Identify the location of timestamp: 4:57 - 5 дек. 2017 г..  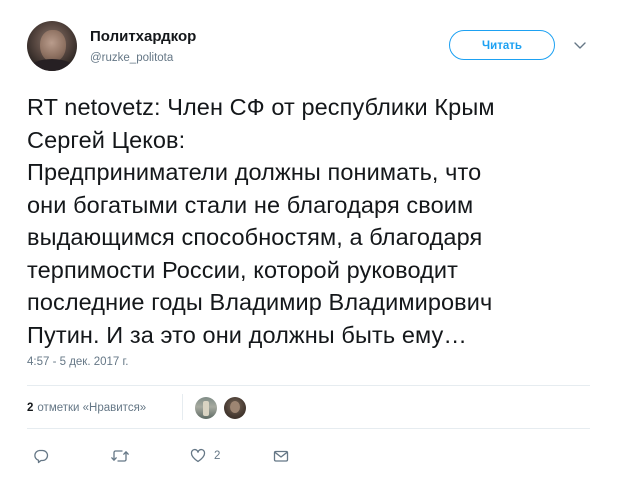
(77, 362).